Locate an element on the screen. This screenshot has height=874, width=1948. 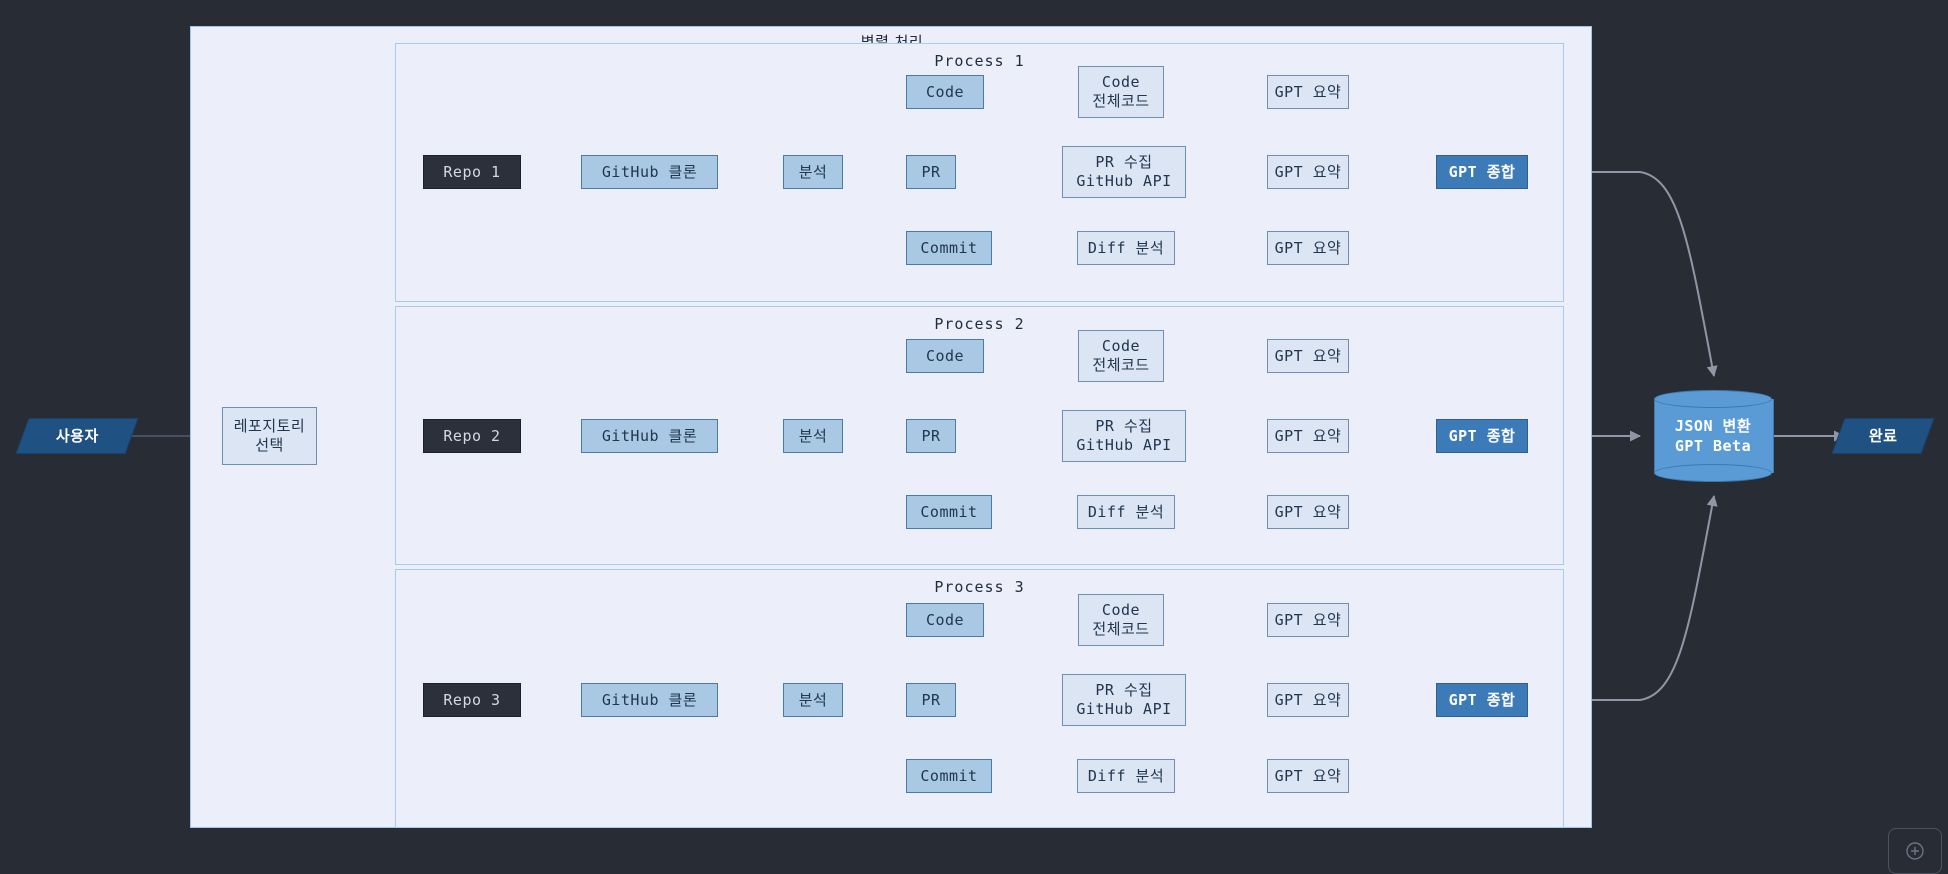
summary-2-code-node: GPT 요약 is located at coordinates (1308, 356).